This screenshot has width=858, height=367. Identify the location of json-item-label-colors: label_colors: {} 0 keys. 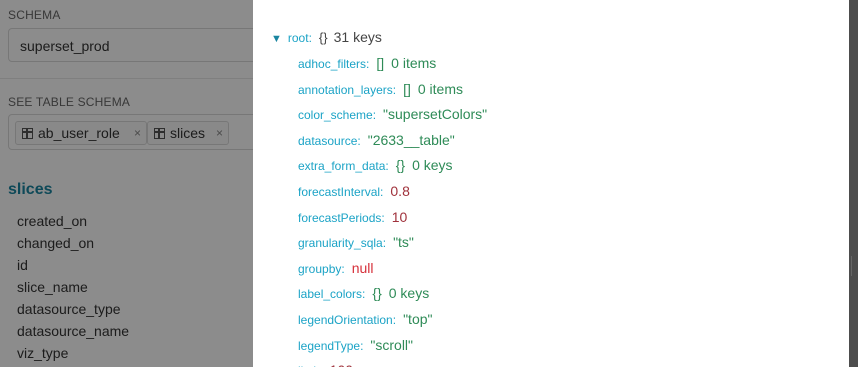
(392, 294).